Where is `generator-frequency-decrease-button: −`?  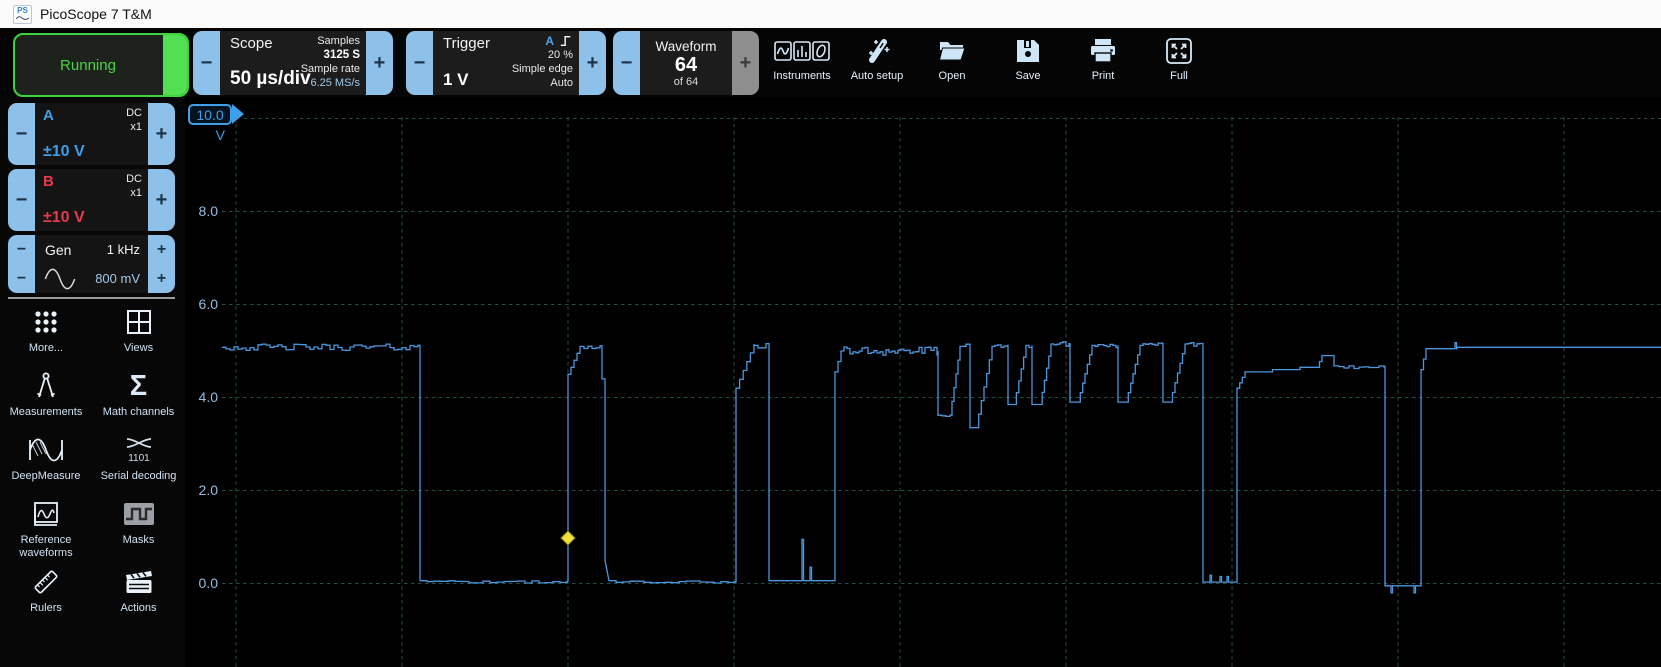 generator-frequency-decrease-button: − is located at coordinates (21, 249).